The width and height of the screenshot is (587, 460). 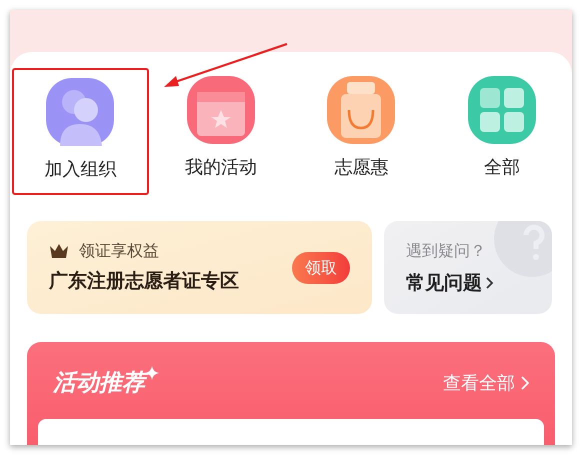 I want to click on crown-icon, so click(x=59, y=251).